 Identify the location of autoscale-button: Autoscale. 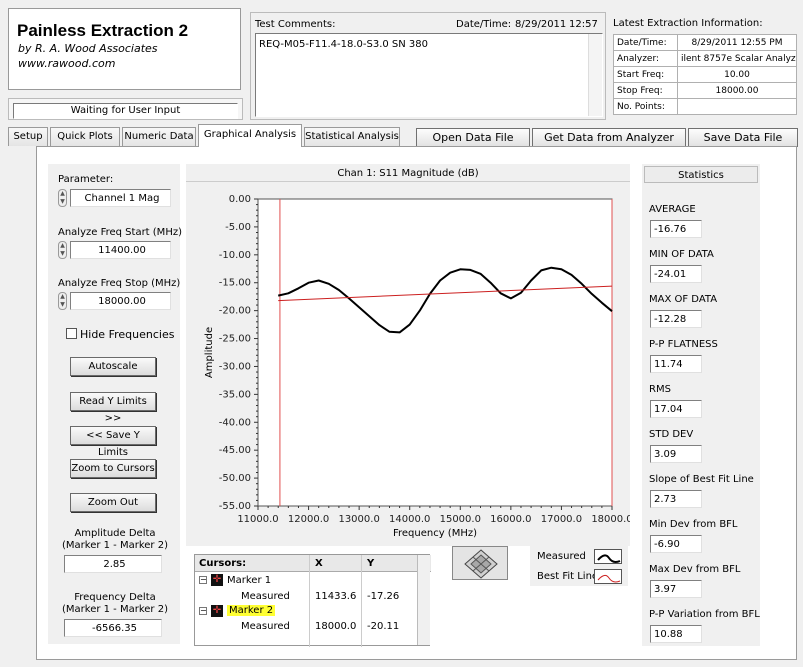
(113, 366).